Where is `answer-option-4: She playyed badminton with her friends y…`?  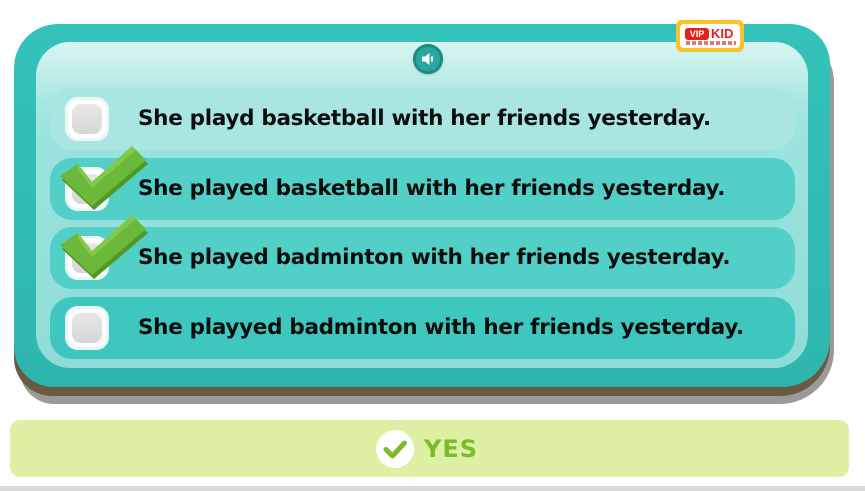
answer-option-4: She playyed badminton with her friends y… is located at coordinates (422, 328).